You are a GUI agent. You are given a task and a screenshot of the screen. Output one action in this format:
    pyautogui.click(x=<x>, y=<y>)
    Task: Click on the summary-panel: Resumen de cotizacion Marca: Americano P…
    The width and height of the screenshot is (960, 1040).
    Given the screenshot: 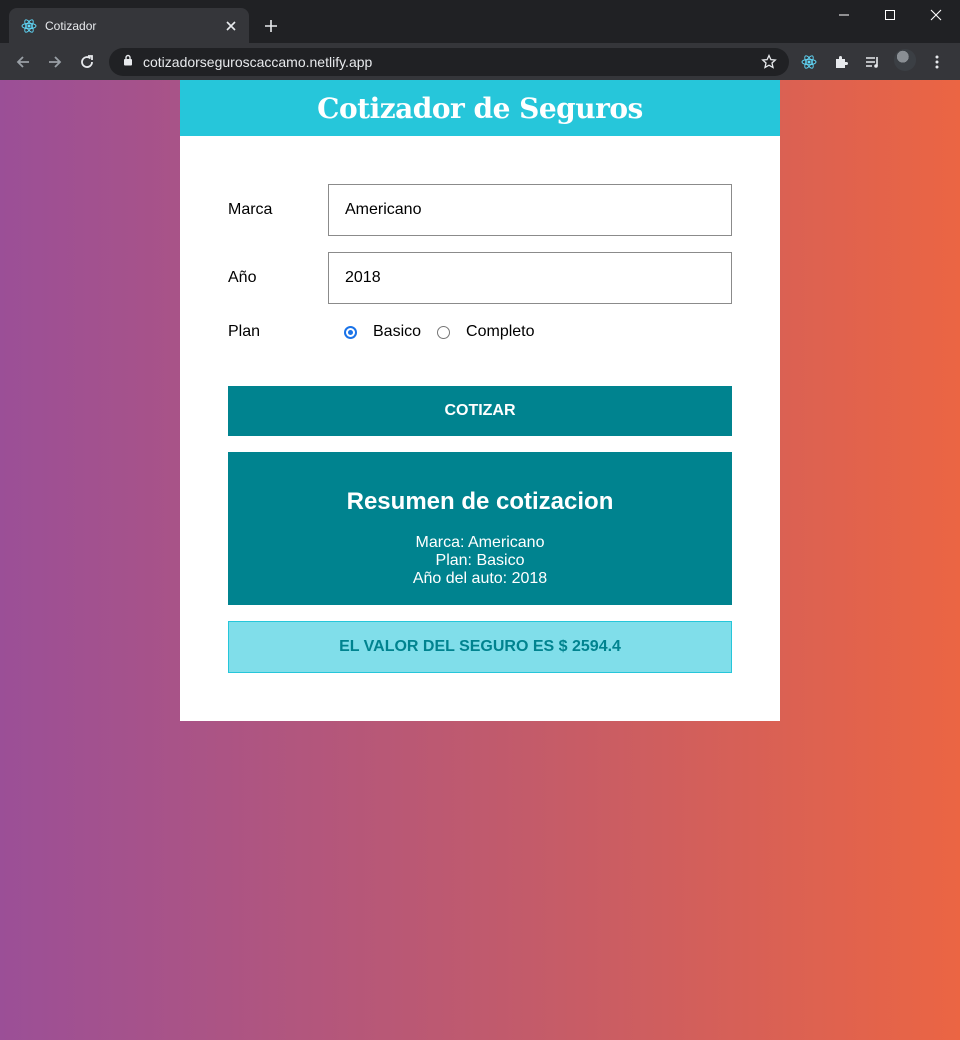 What is the action you would take?
    pyautogui.click(x=480, y=528)
    